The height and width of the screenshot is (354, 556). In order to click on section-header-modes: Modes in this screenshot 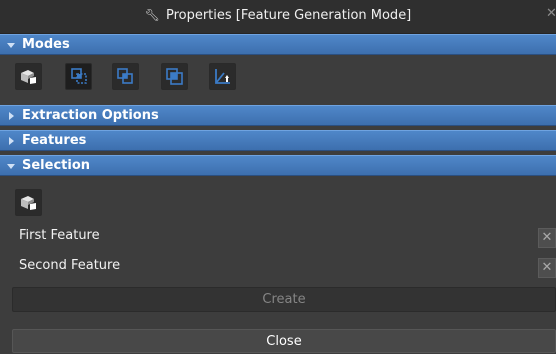, I will do `click(278, 44)`.